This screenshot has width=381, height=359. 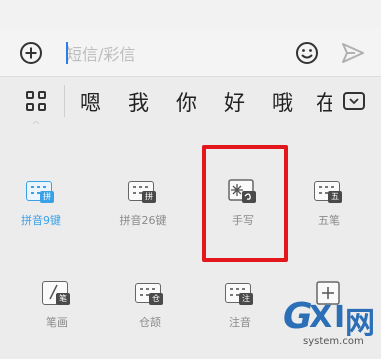 I want to click on candidate-word: 你, so click(x=186, y=102).